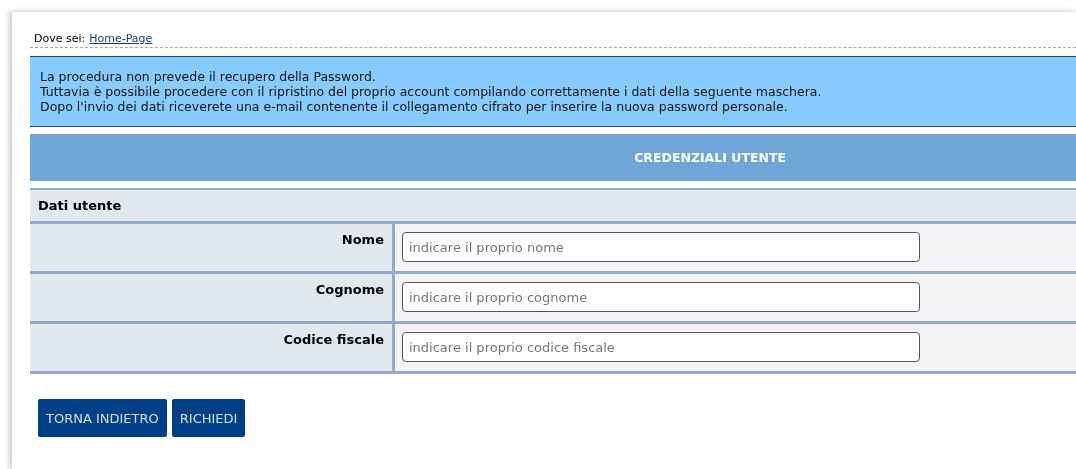  What do you see at coordinates (212, 297) in the screenshot?
I see `field-label: Cognome` at bounding box center [212, 297].